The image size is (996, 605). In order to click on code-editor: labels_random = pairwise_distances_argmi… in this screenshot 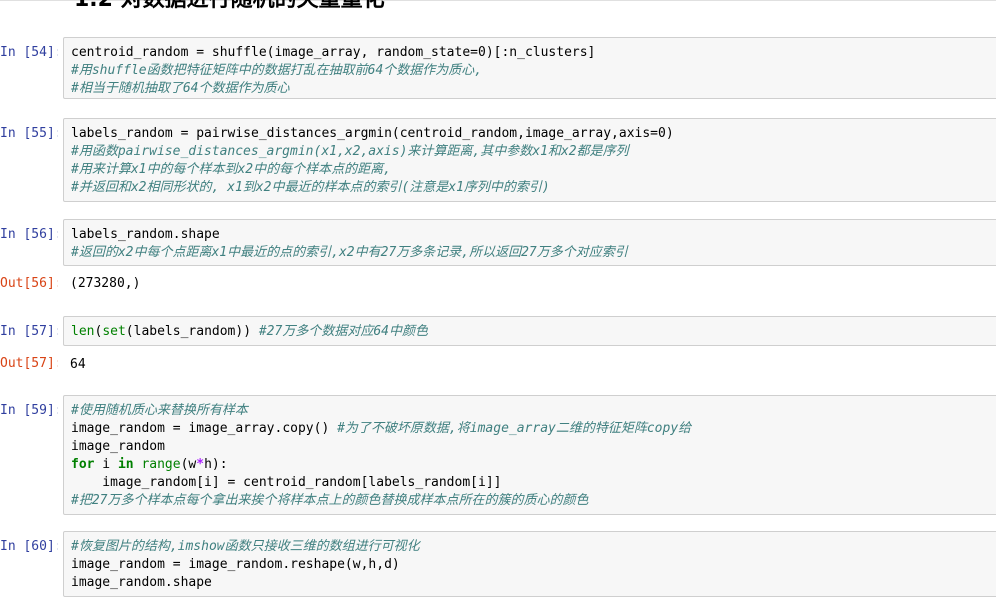, I will do `click(529, 160)`.